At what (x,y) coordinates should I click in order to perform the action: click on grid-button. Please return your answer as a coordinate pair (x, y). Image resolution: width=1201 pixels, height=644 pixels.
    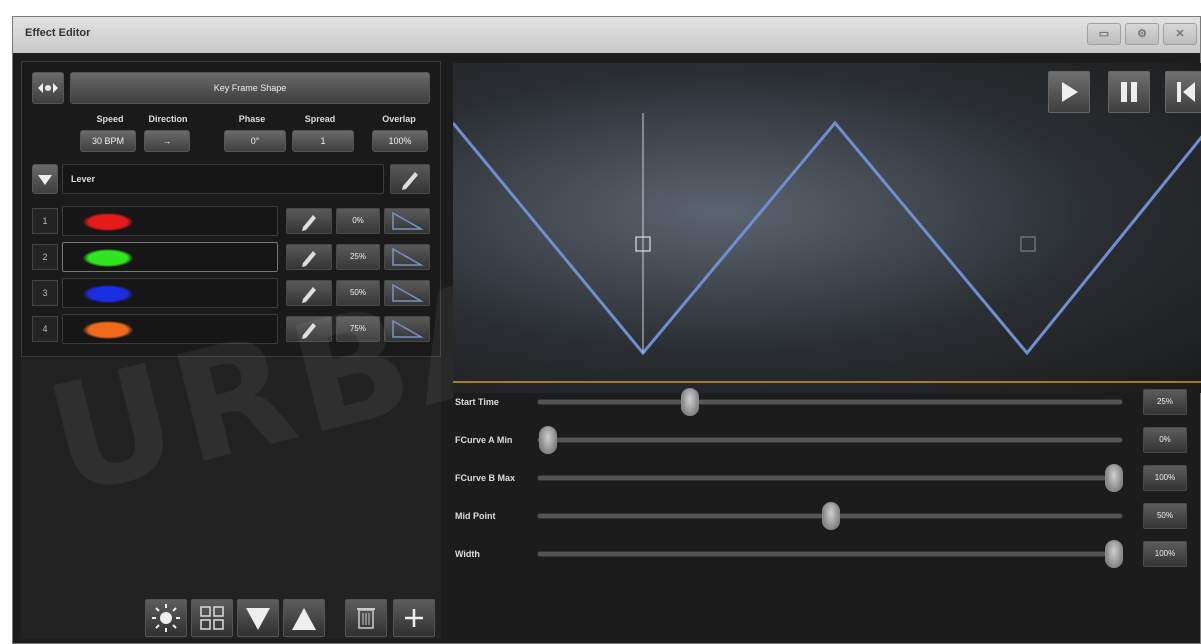
    Looking at the image, I should click on (212, 618).